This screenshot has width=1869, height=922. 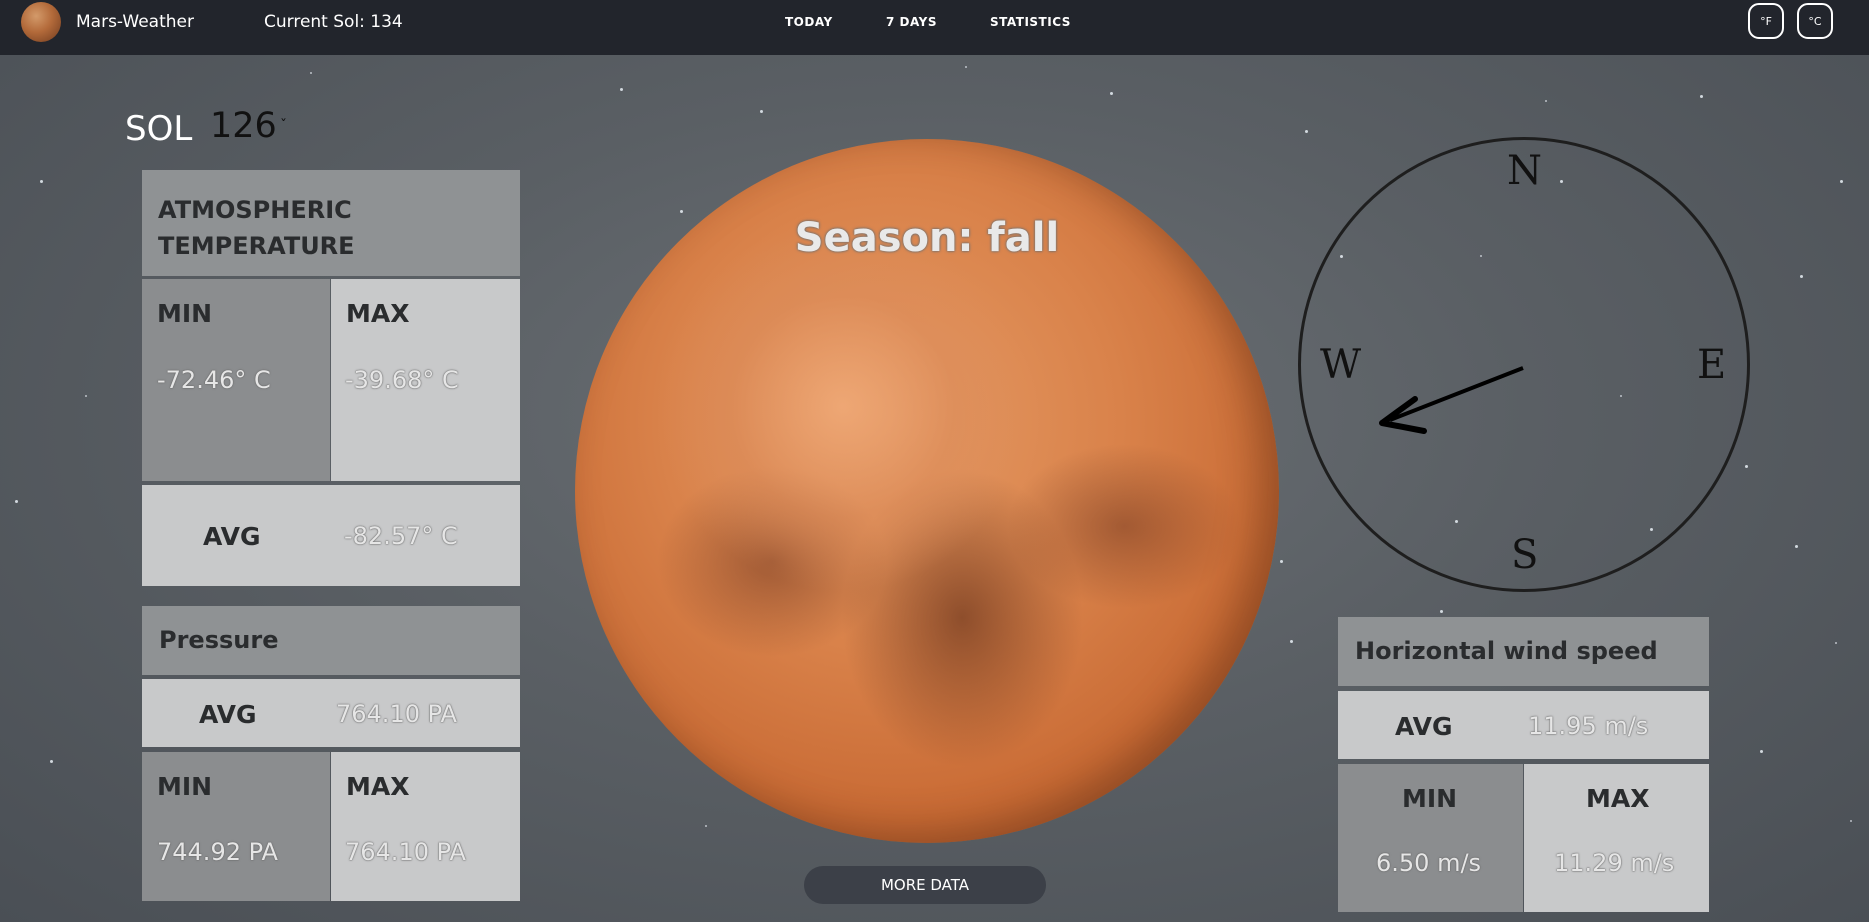 What do you see at coordinates (331, 640) in the screenshot?
I see `pressure-panel-header: Pressure` at bounding box center [331, 640].